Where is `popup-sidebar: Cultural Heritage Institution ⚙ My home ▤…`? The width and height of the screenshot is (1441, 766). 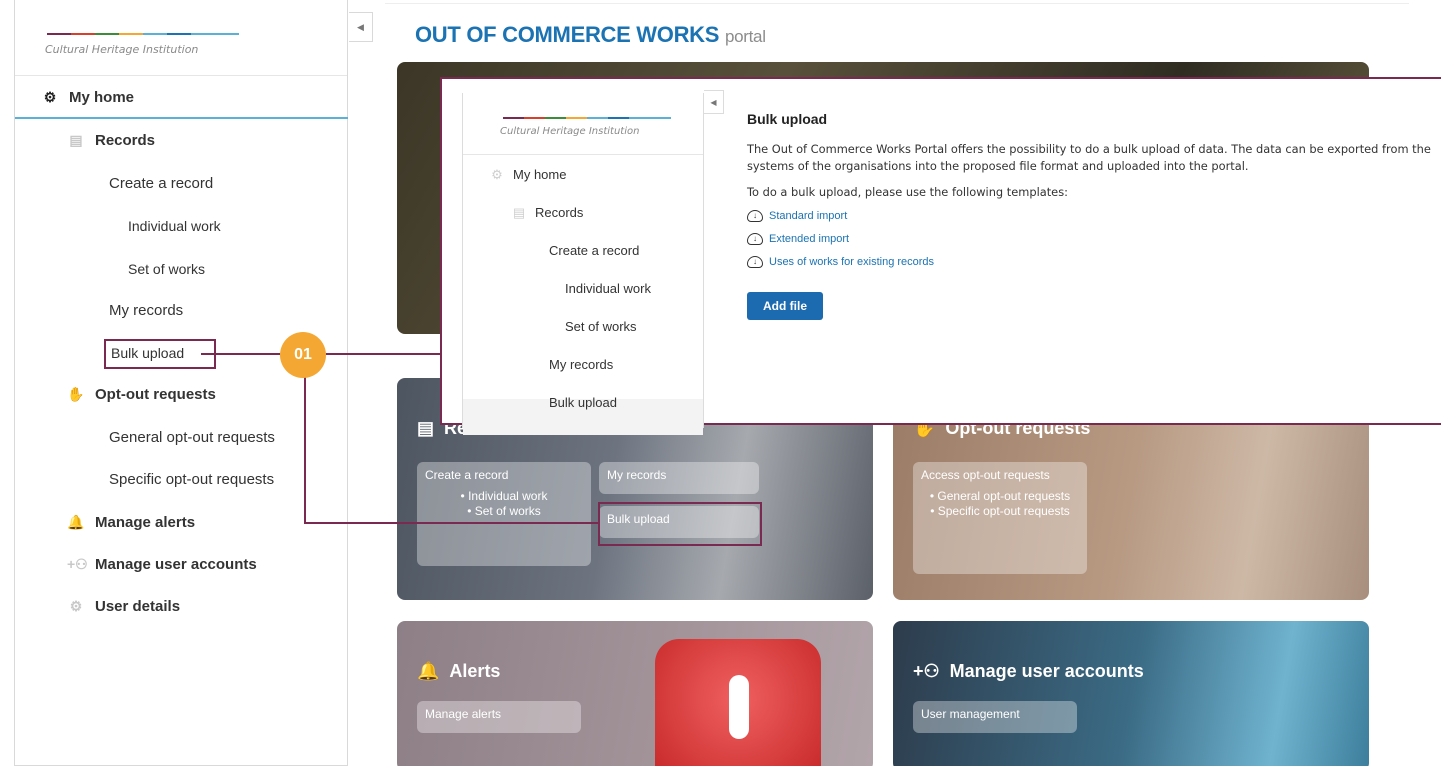 popup-sidebar: Cultural Heritage Institution ⚙ My home ▤… is located at coordinates (583, 264).